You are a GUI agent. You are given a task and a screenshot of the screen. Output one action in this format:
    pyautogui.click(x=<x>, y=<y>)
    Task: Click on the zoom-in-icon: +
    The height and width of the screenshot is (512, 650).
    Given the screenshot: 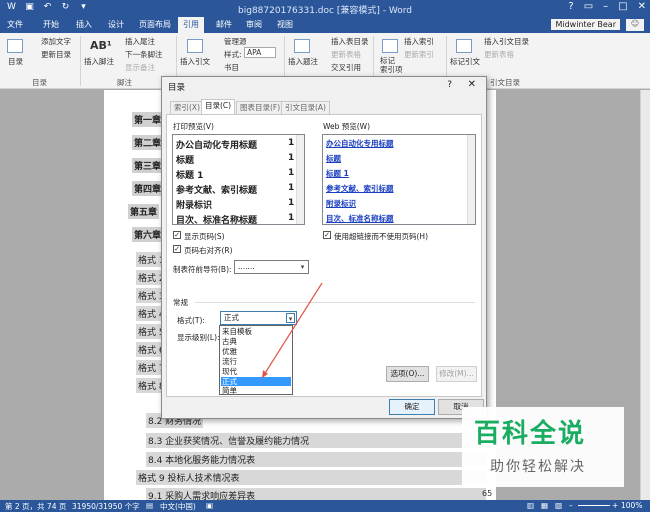 What is the action you would take?
    pyautogui.click(x=615, y=505)
    